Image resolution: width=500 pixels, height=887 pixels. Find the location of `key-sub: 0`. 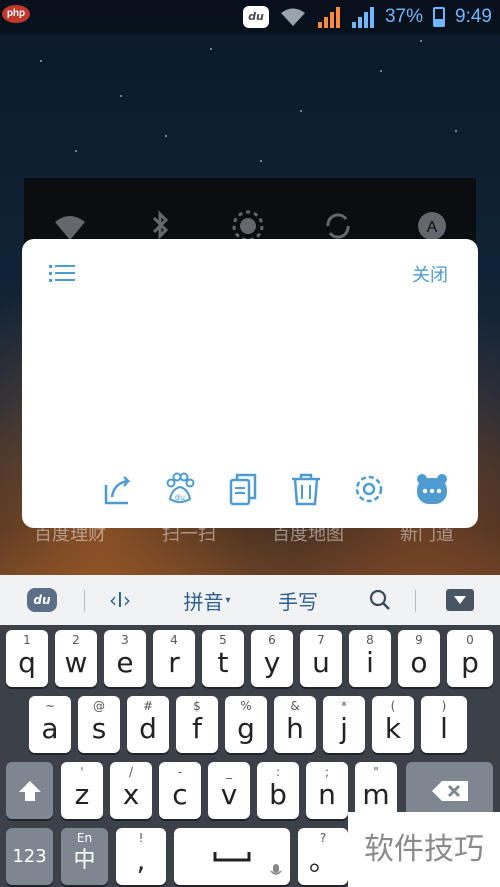

key-sub: 0 is located at coordinates (470, 640).